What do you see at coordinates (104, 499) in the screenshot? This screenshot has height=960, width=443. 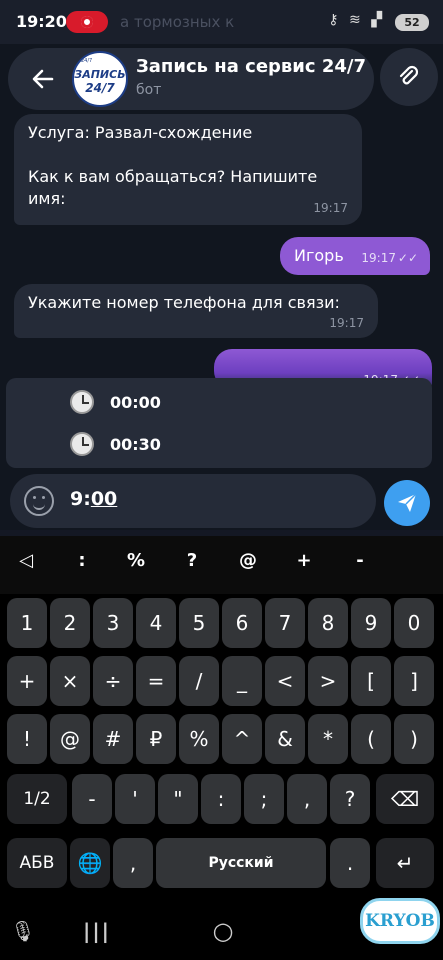 I see `input-composing-text: 00` at bounding box center [104, 499].